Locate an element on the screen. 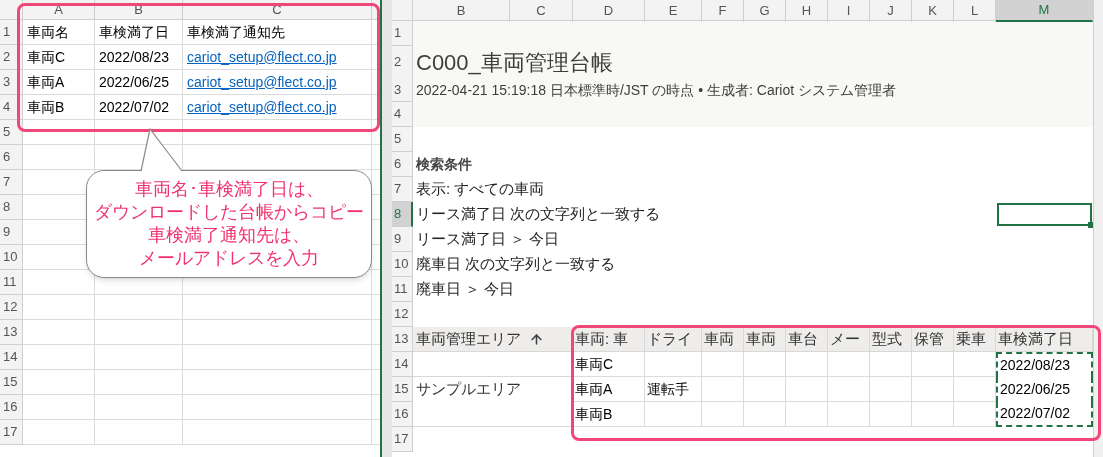 The width and height of the screenshot is (1103, 457). table-cell: 2022/08/23 is located at coordinates (139, 57).